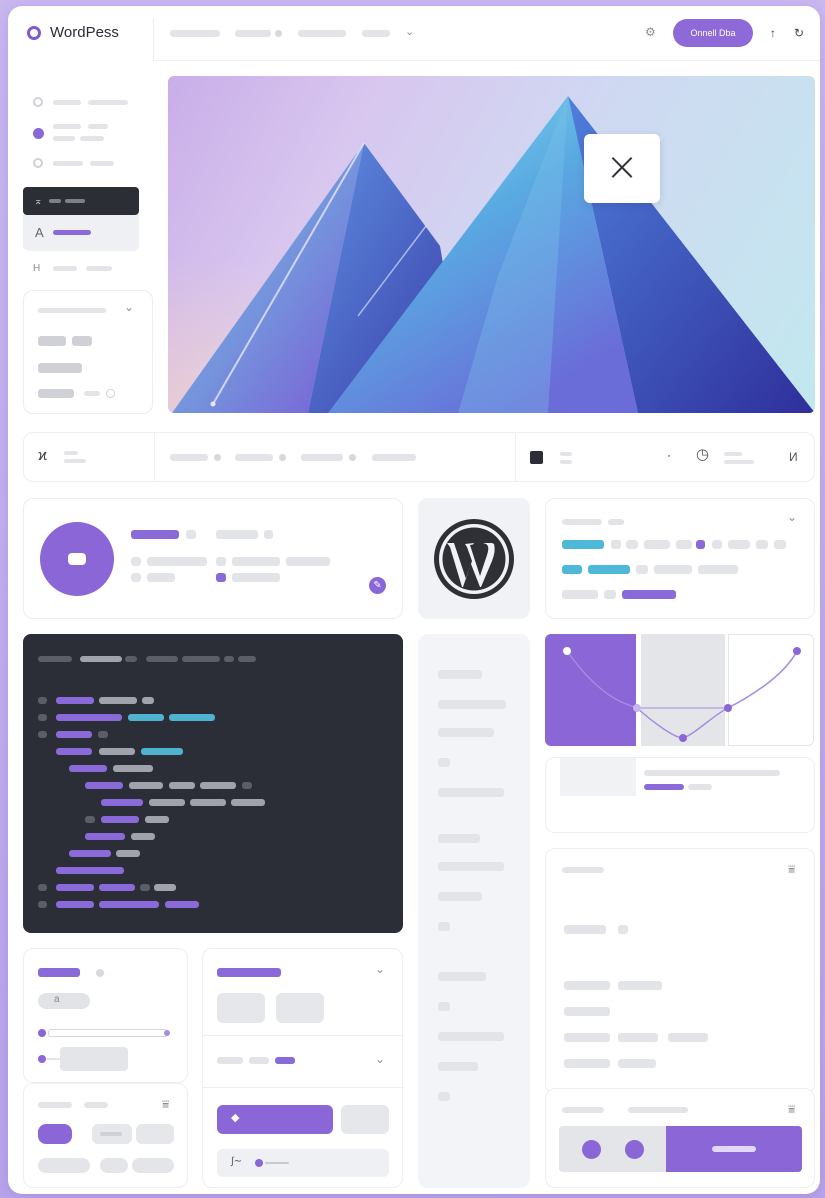 The height and width of the screenshot is (1198, 825). What do you see at coordinates (702, 454) in the screenshot?
I see `clock-icon: ◷` at bounding box center [702, 454].